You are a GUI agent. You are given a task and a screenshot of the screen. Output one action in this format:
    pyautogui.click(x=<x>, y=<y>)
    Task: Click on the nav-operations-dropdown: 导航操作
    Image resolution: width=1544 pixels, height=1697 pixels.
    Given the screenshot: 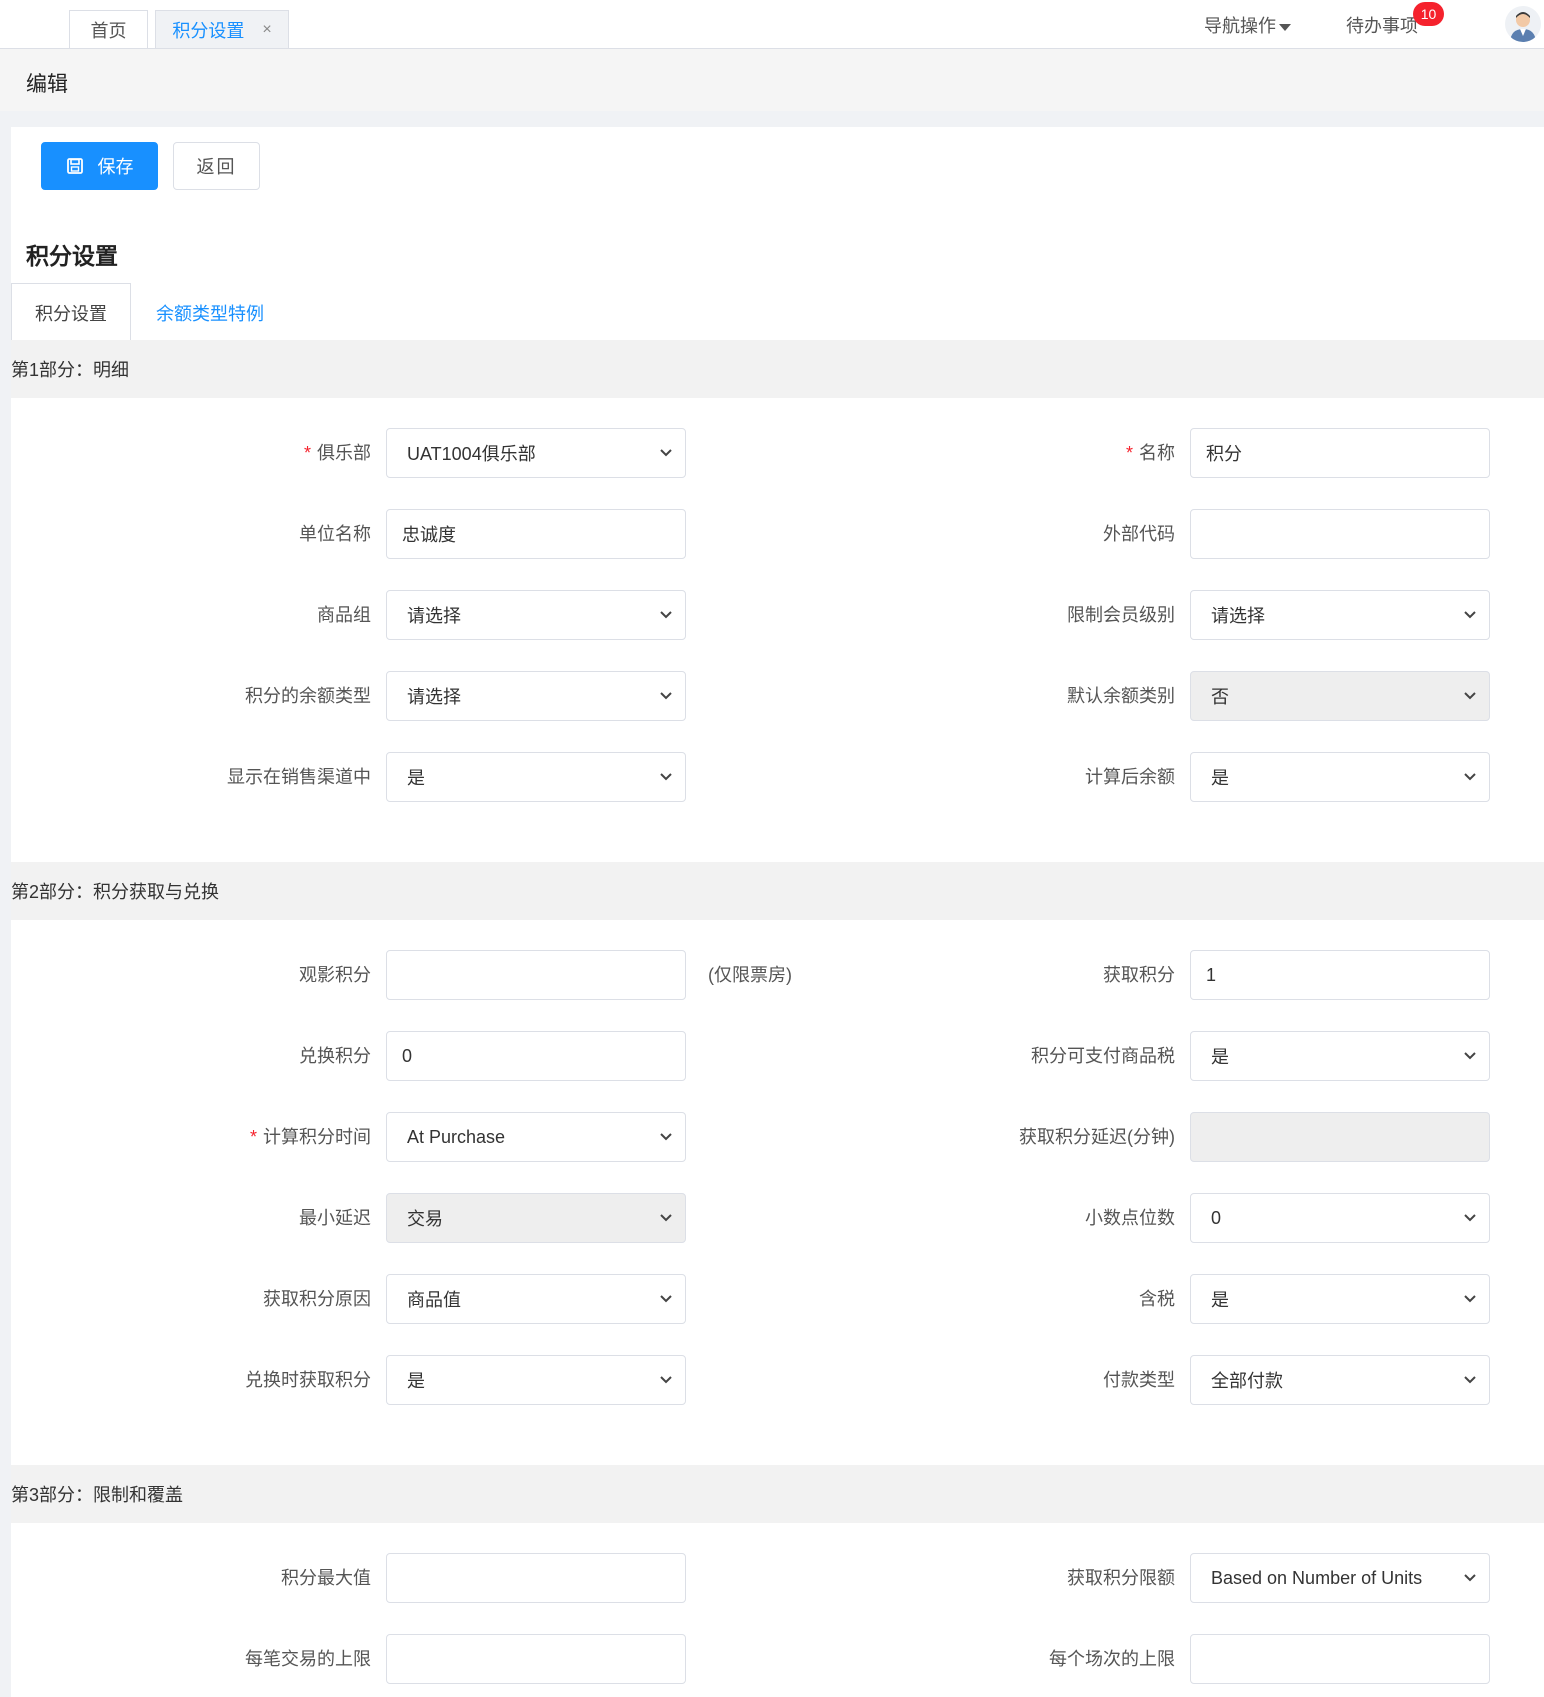 What is the action you would take?
    pyautogui.click(x=1247, y=25)
    